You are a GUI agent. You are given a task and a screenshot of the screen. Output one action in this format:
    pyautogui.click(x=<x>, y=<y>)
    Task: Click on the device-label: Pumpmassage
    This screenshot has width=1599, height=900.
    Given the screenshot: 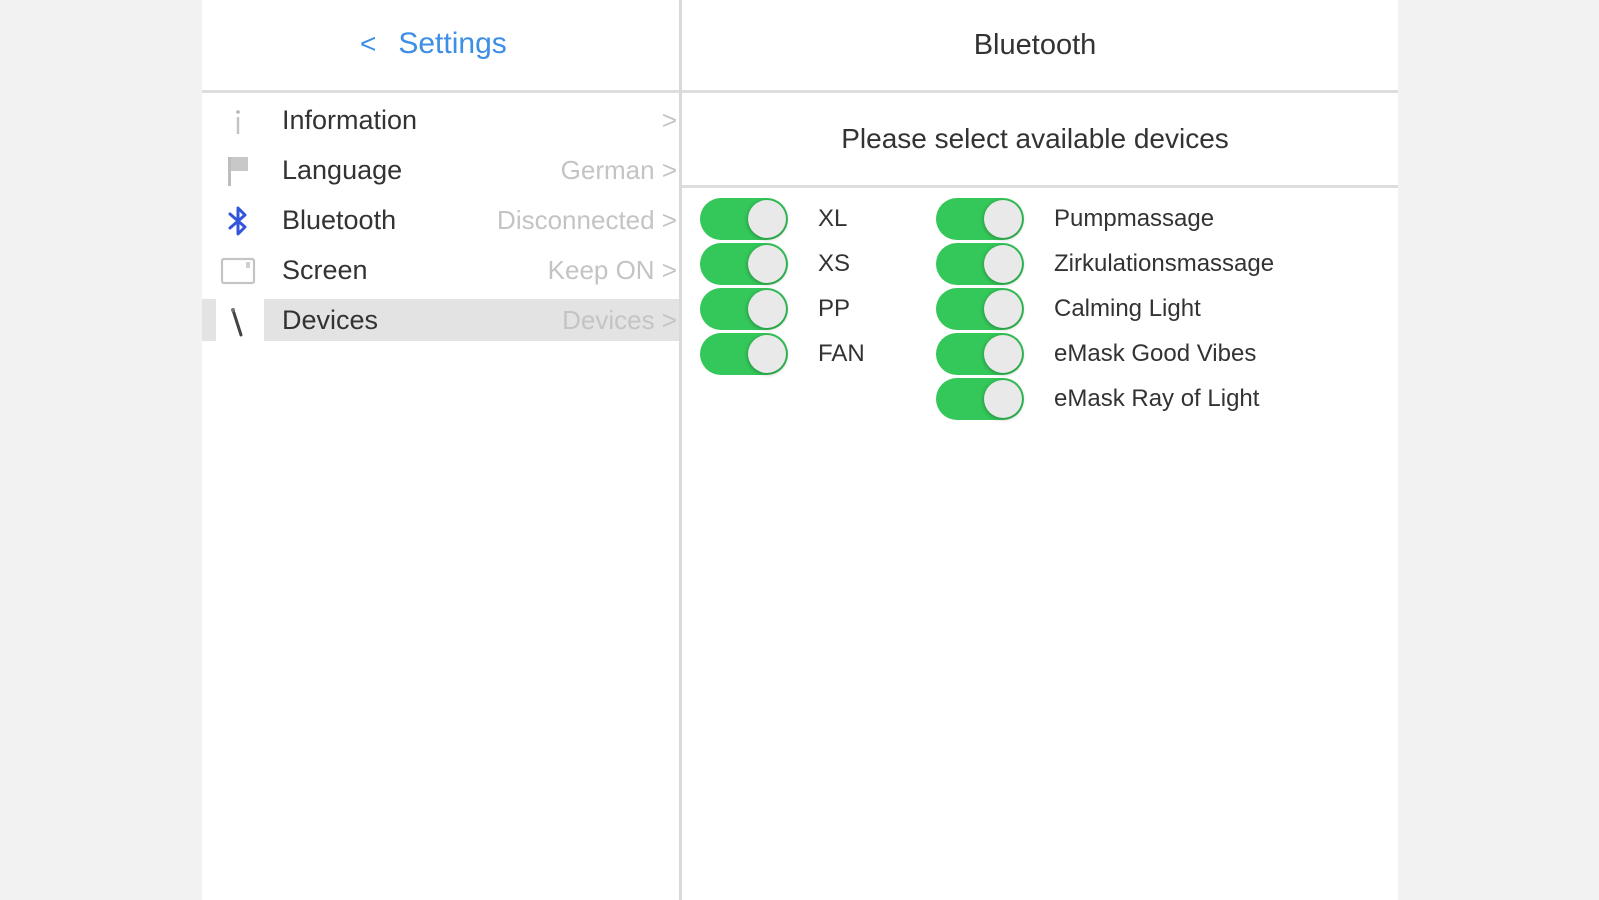 What is the action you would take?
    pyautogui.click(x=1134, y=218)
    